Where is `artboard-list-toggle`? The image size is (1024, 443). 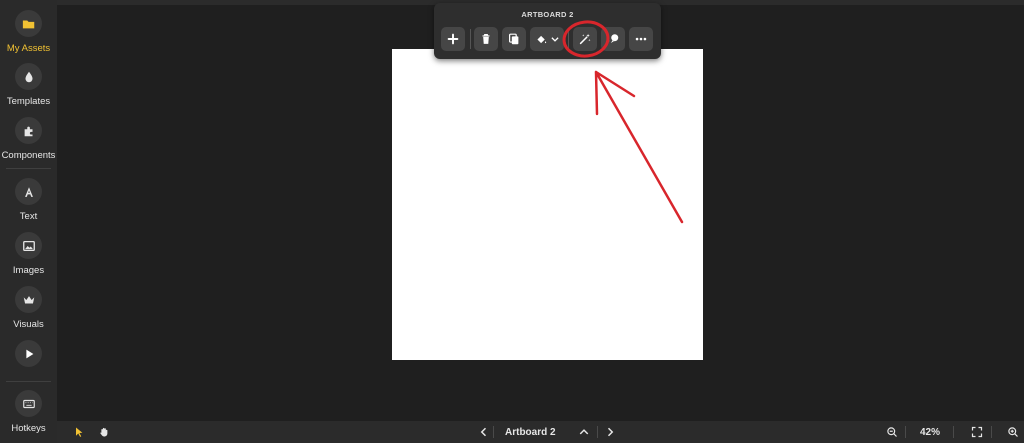
artboard-list-toggle is located at coordinates (584, 432).